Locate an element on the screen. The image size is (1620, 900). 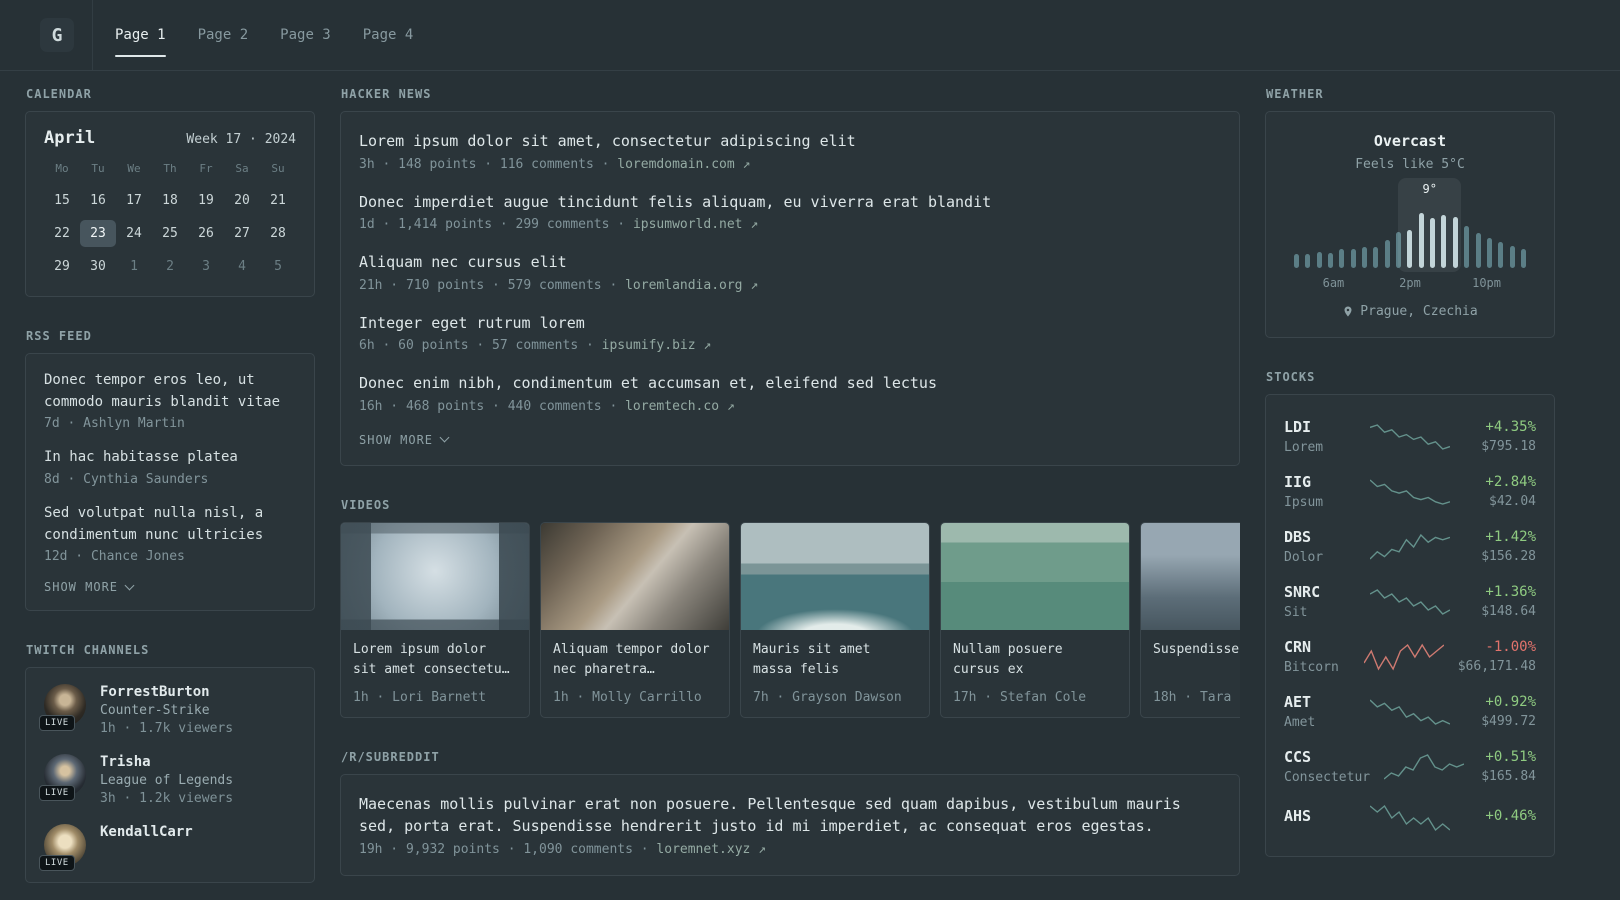
tab-page-2: Page 2 is located at coordinates (223, 35).